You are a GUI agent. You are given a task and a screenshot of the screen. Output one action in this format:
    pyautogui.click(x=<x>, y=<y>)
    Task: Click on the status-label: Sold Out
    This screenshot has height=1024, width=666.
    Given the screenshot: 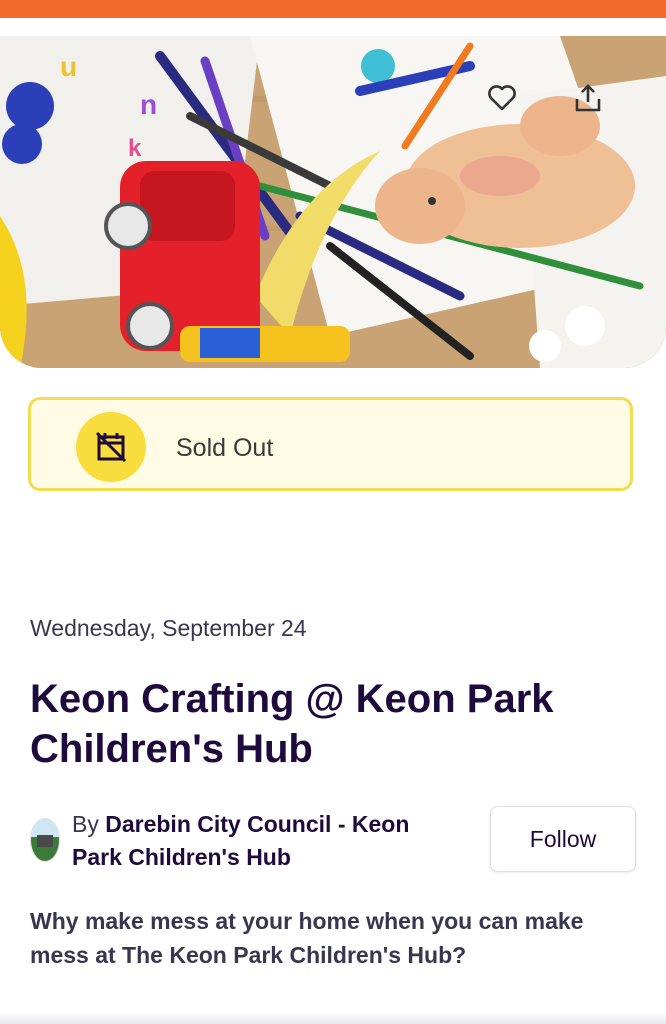 What is the action you would take?
    pyautogui.click(x=225, y=448)
    